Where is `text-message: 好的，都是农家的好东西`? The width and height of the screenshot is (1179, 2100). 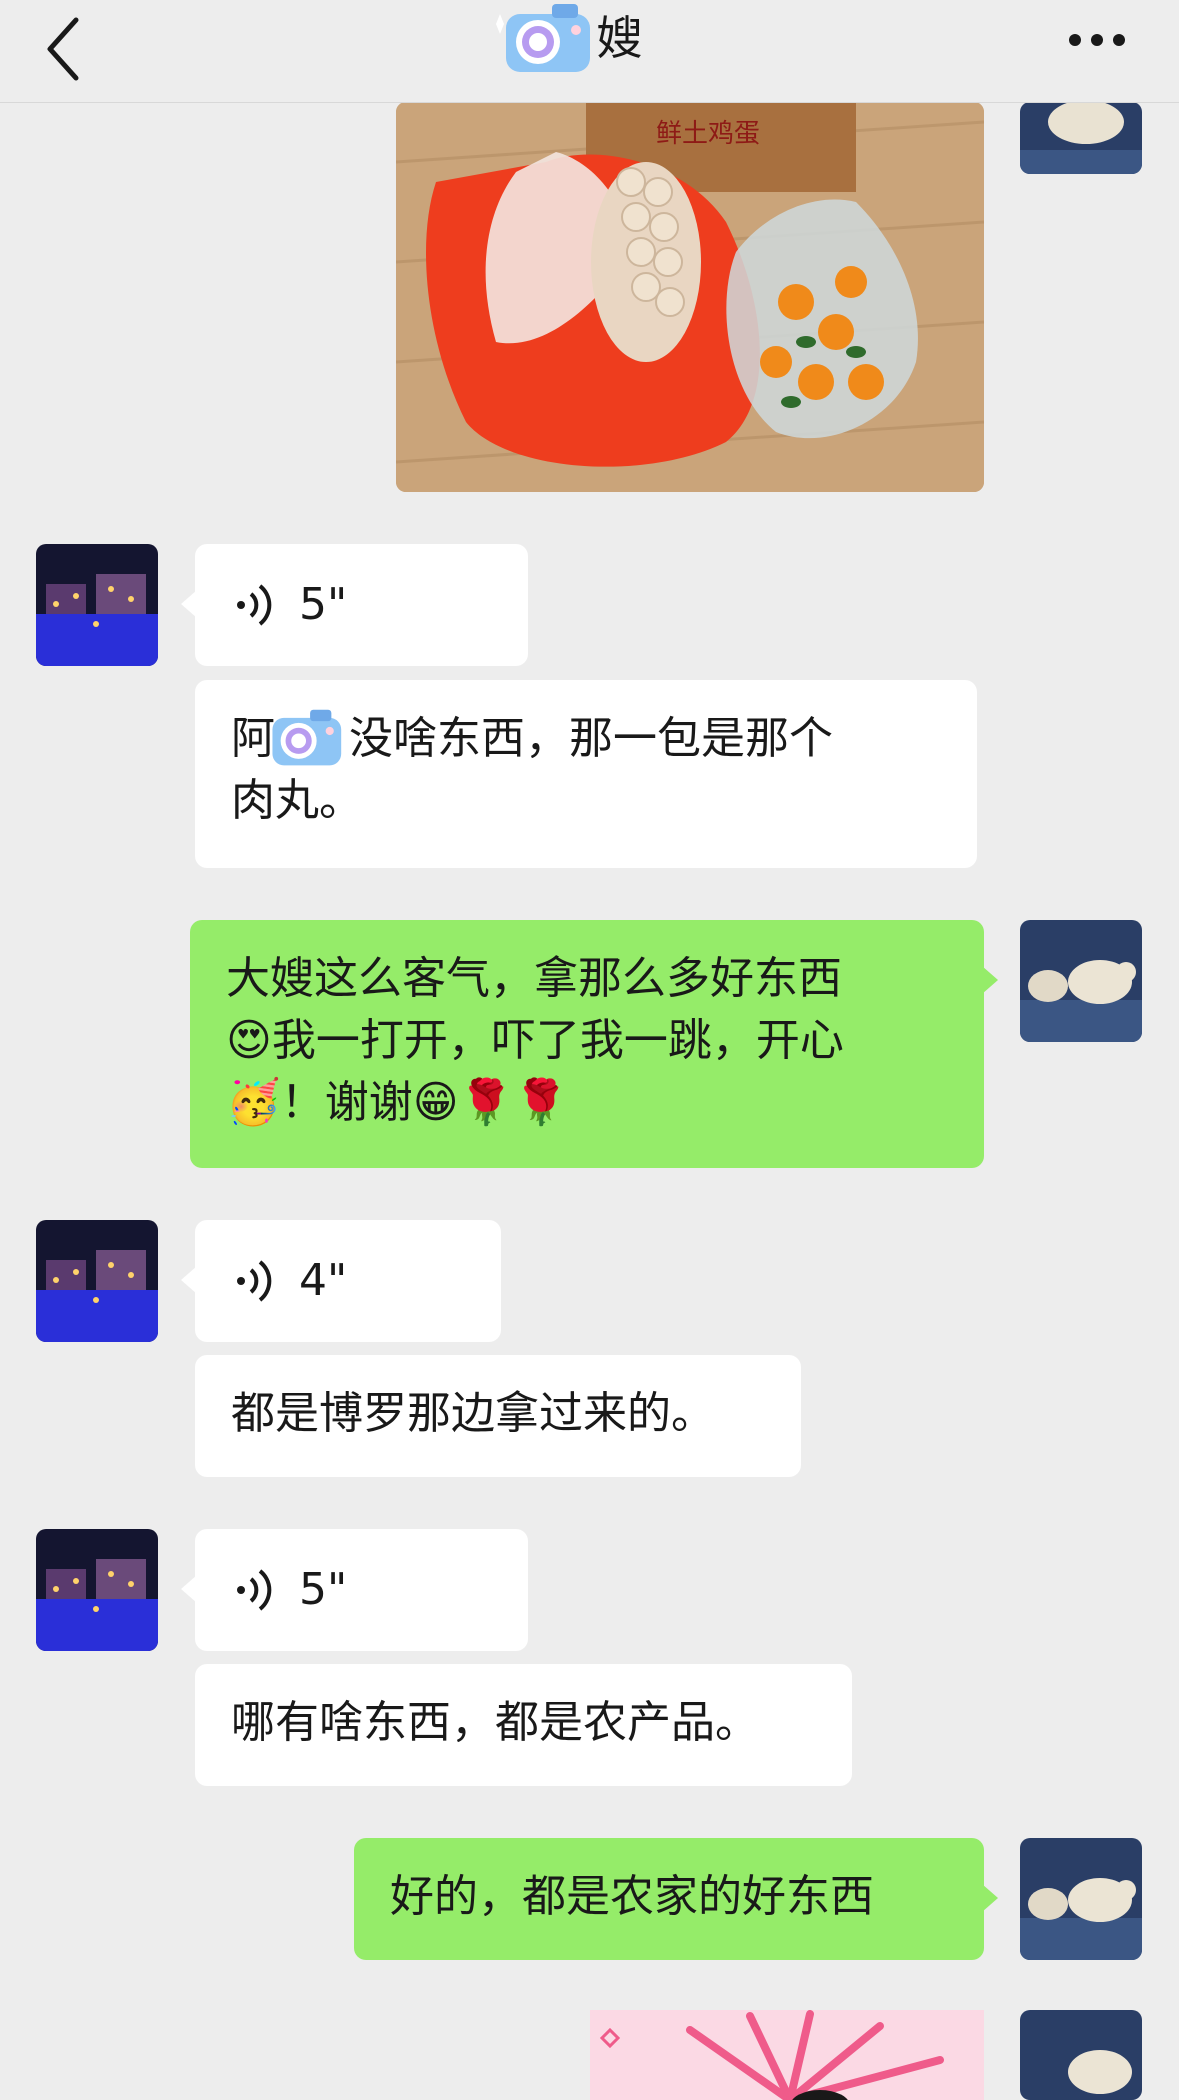
text-message: 好的，都是农家的好东西 is located at coordinates (676, 1899).